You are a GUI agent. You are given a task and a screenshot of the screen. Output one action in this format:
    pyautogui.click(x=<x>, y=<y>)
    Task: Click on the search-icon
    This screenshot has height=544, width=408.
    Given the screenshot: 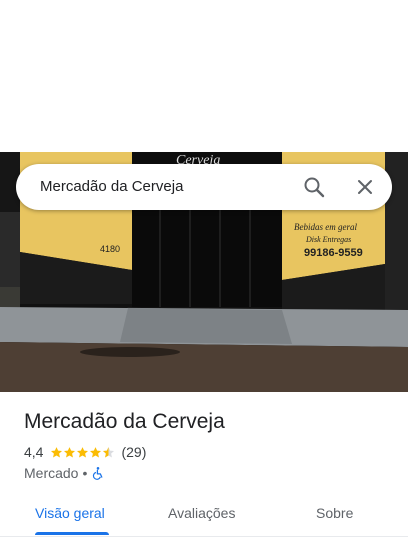 What is the action you would take?
    pyautogui.click(x=314, y=187)
    